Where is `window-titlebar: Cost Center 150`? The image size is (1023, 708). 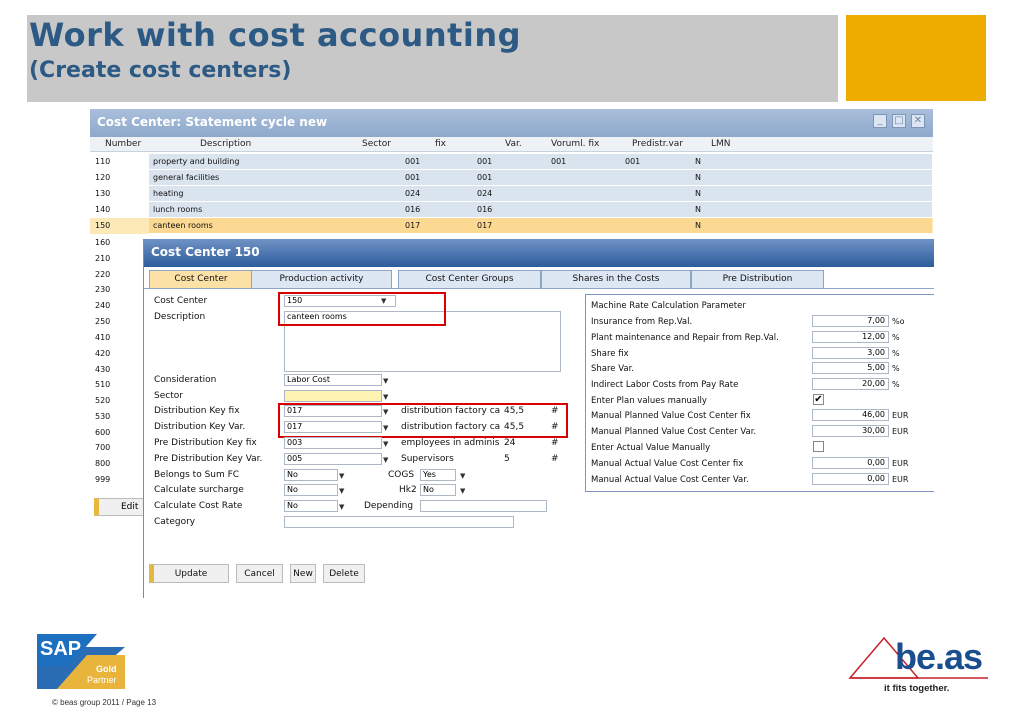
window-titlebar: Cost Center 150 is located at coordinates (539, 253).